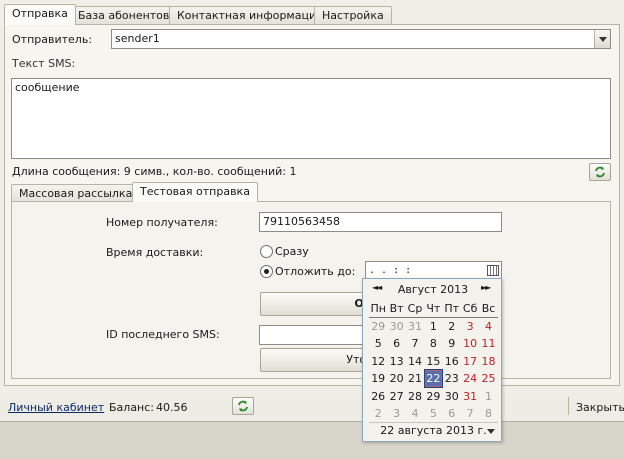 Image resolution: width=624 pixels, height=459 pixels. I want to click on subtab-test-send: Тестовая отправка, so click(195, 192).